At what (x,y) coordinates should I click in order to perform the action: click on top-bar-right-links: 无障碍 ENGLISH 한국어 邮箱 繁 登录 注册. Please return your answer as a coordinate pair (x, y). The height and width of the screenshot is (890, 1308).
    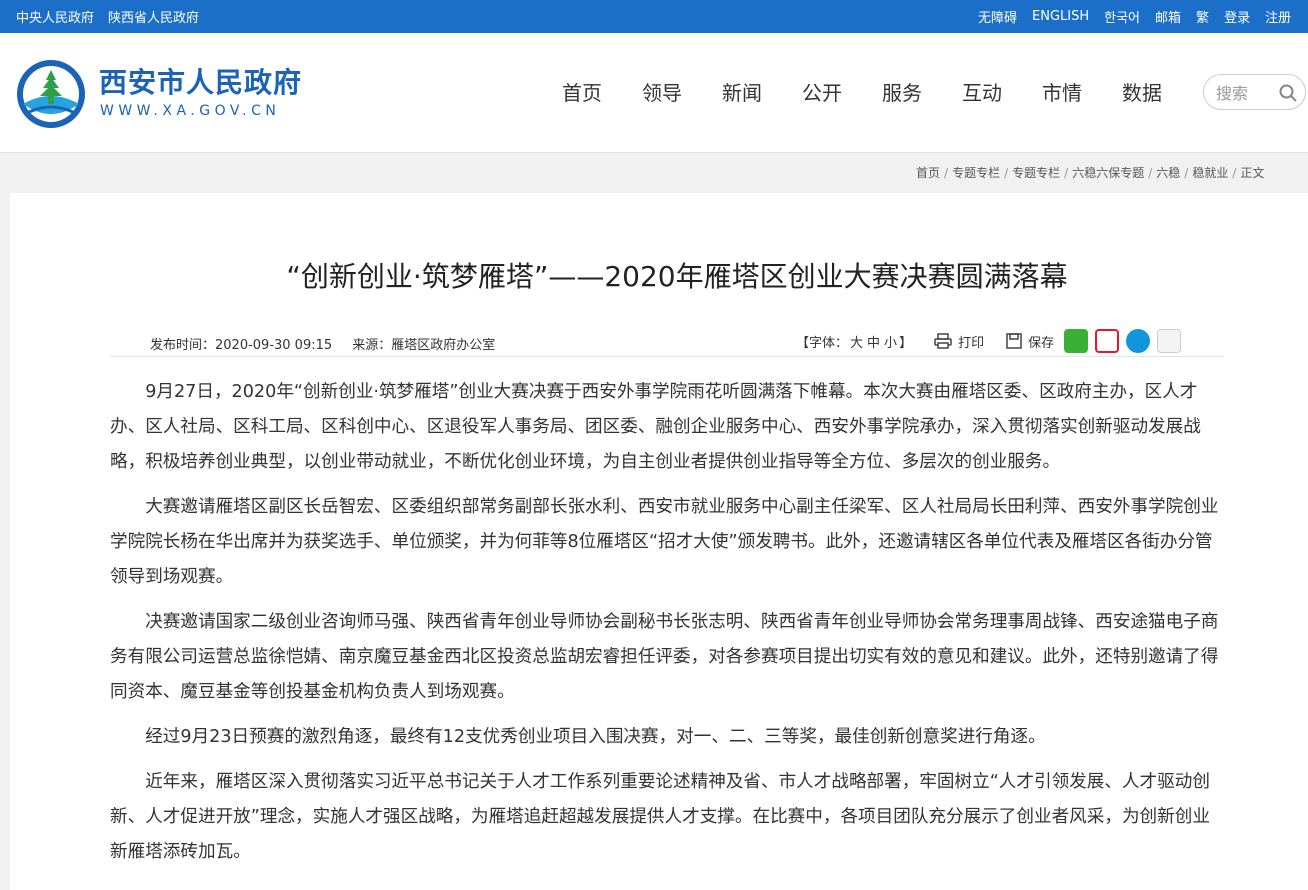
    Looking at the image, I should click on (1134, 16).